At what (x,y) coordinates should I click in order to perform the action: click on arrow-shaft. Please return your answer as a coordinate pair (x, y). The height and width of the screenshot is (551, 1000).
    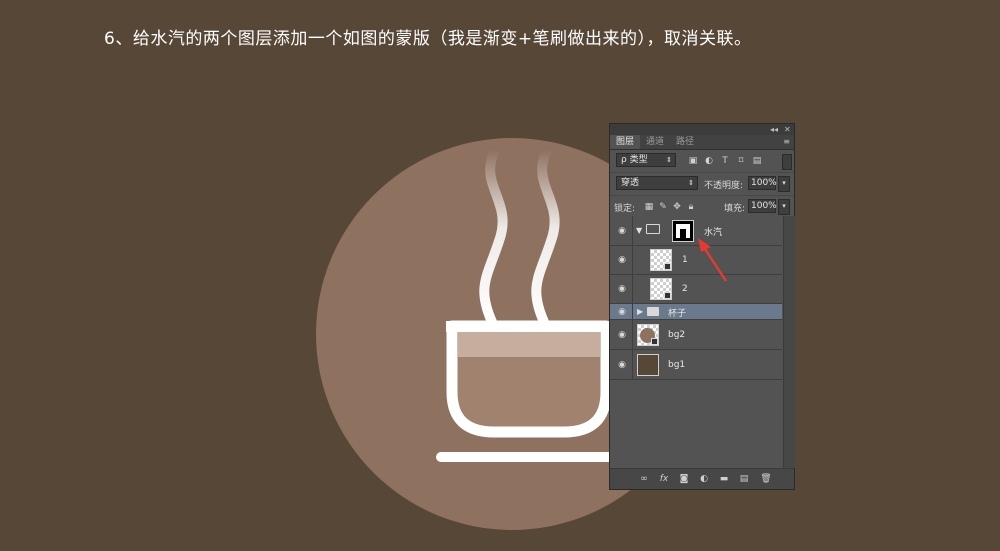
    Looking at the image, I should click on (714, 263).